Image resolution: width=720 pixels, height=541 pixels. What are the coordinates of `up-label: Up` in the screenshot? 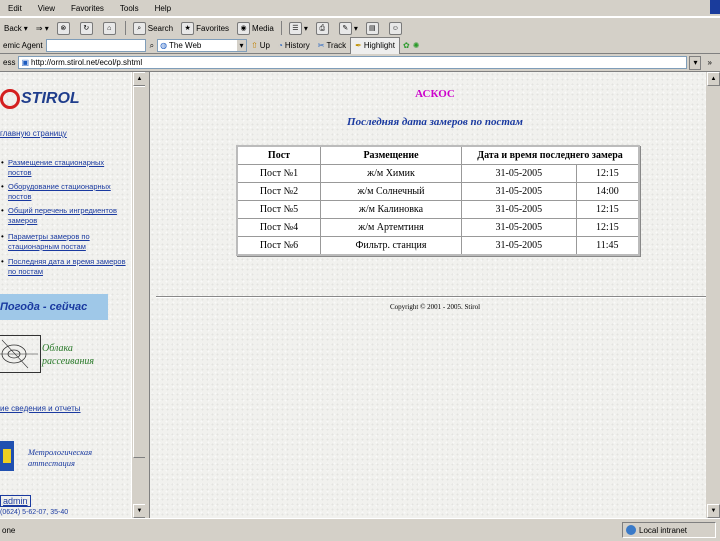 It's located at (264, 45).